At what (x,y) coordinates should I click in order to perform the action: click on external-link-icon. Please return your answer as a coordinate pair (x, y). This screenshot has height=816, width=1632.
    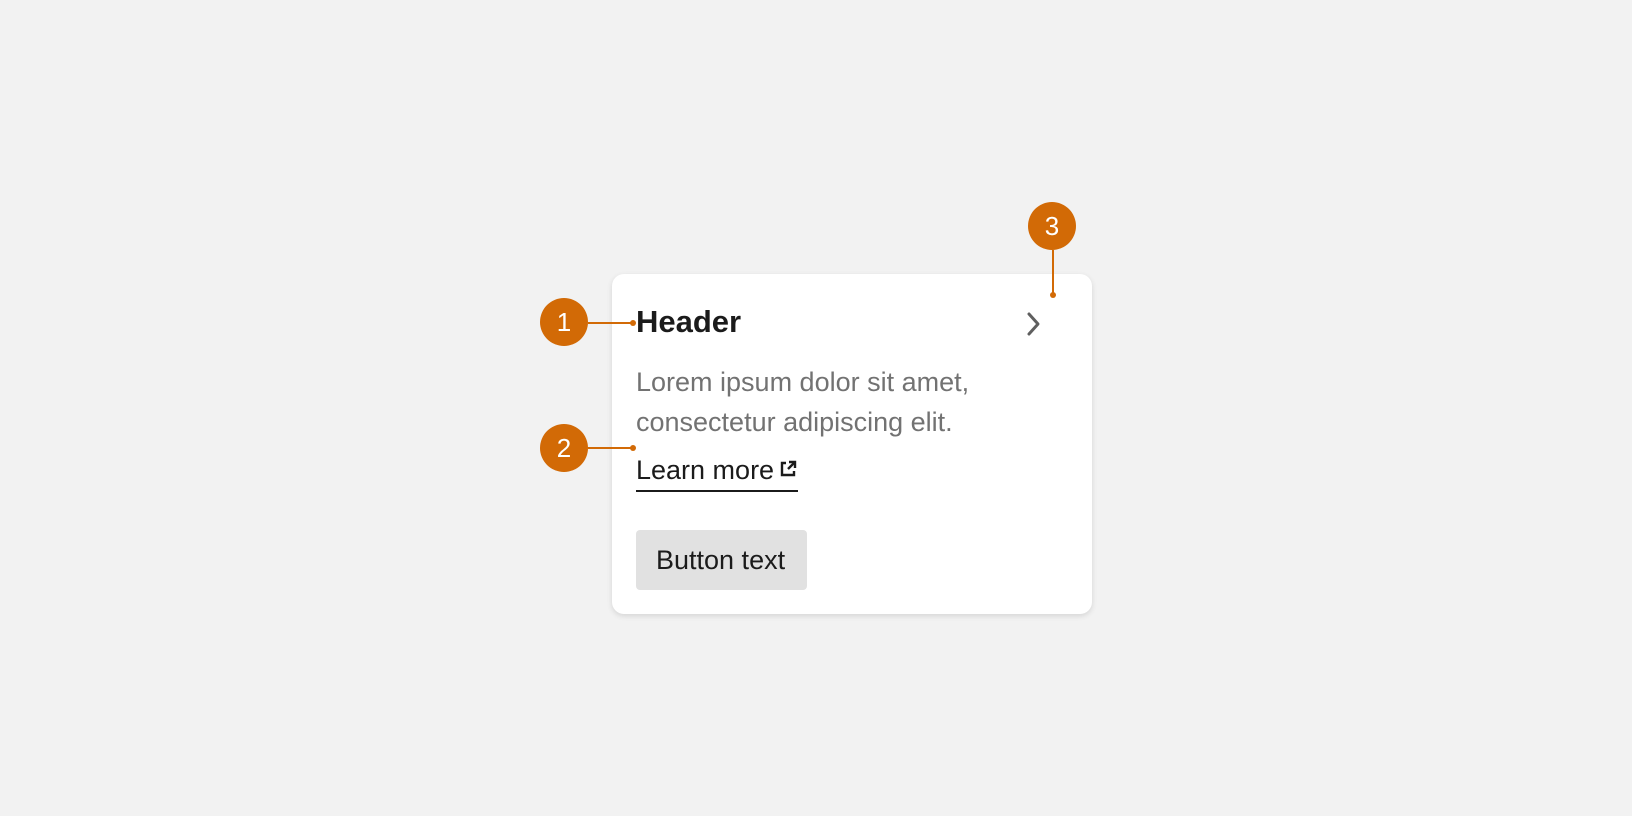
    Looking at the image, I should click on (787, 470).